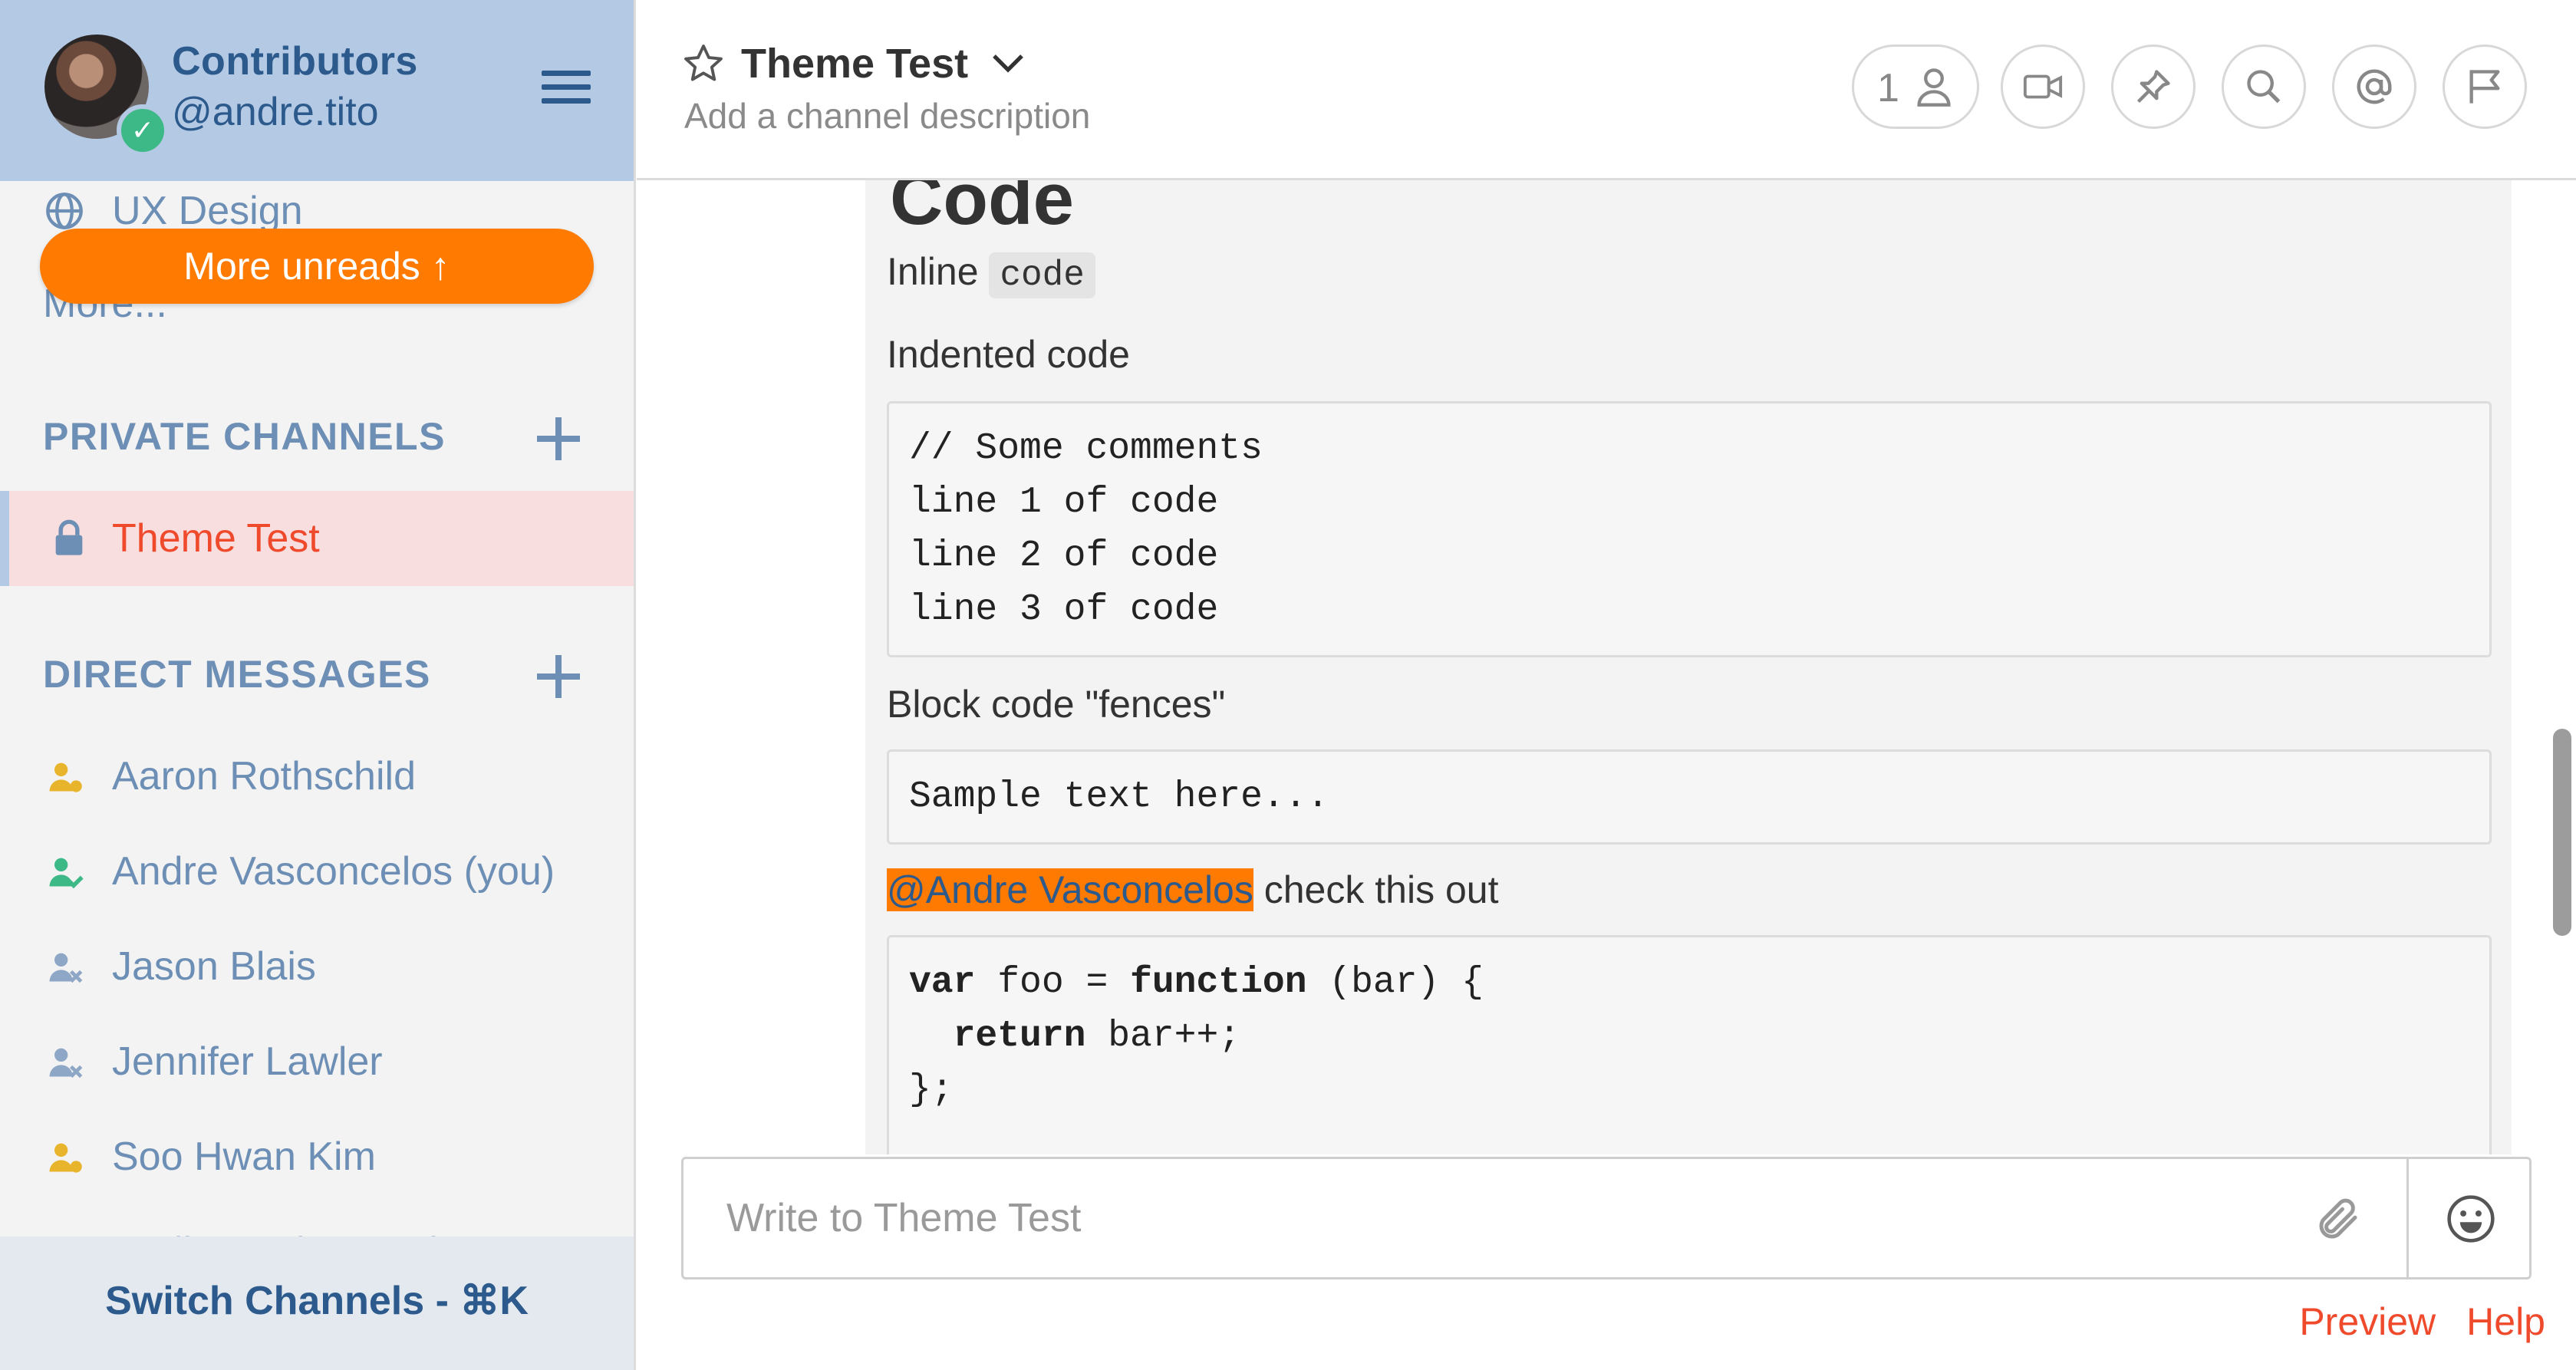  Describe the element at coordinates (1163, 1036) in the screenshot. I see `code-text: bar++;` at that location.